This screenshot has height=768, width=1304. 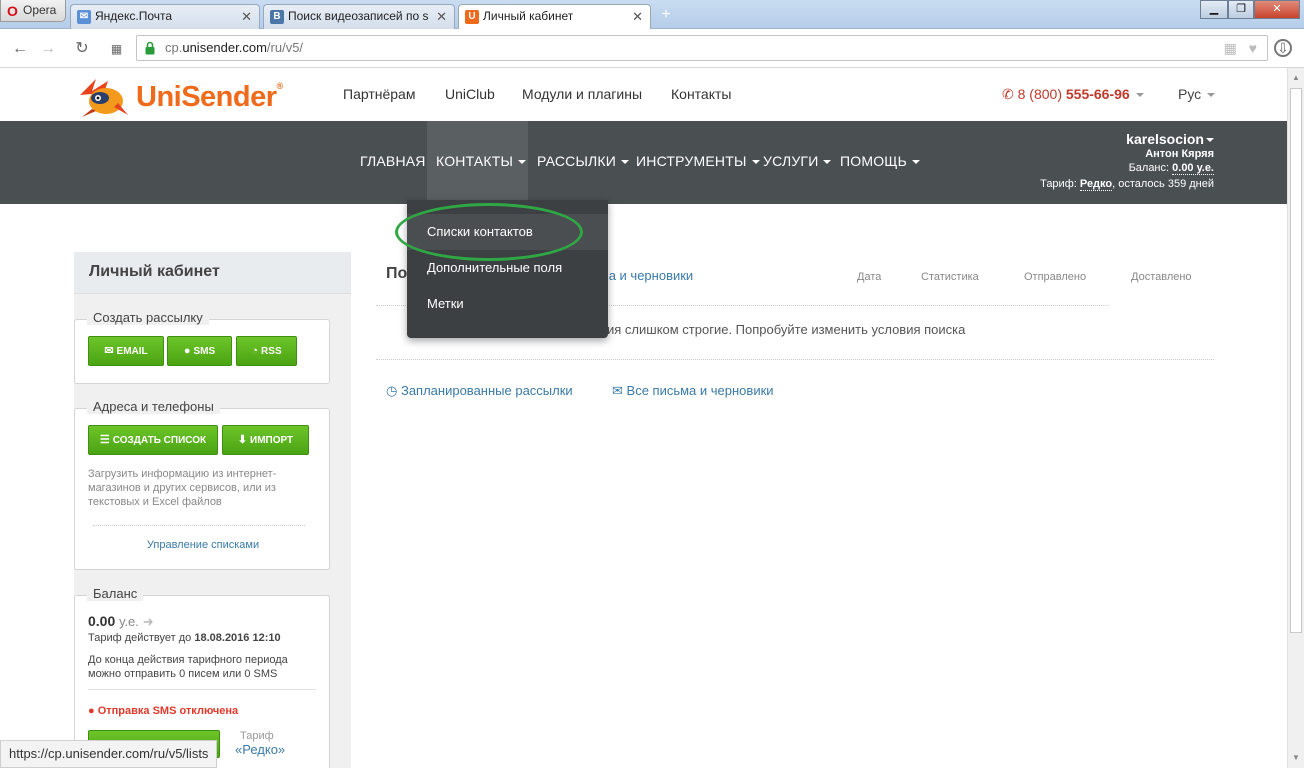 I want to click on vertical-scrollbar: ▲ ▼, so click(x=1295, y=418).